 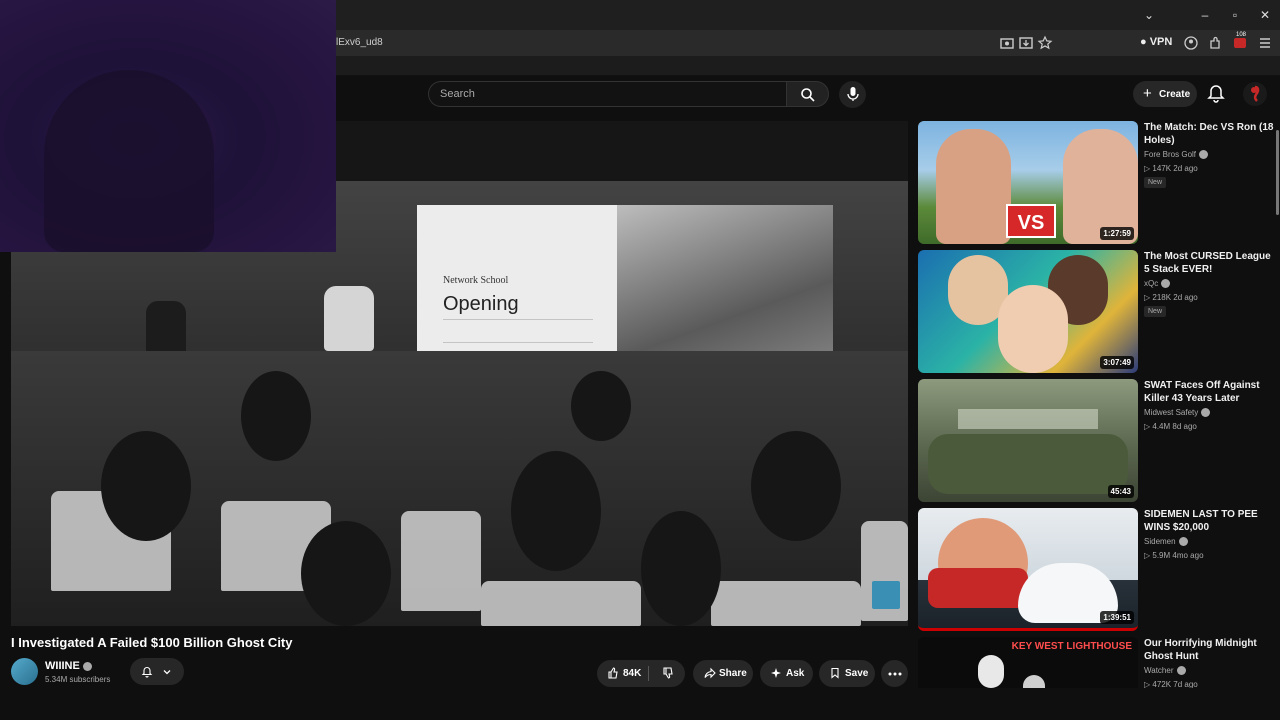 I want to click on chevron-down-icon, so click(x=167, y=672).